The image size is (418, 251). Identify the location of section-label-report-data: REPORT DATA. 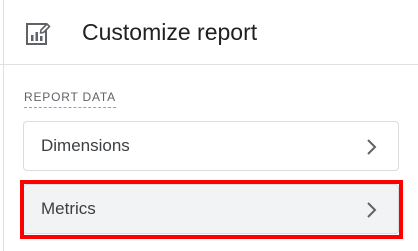
(70, 98).